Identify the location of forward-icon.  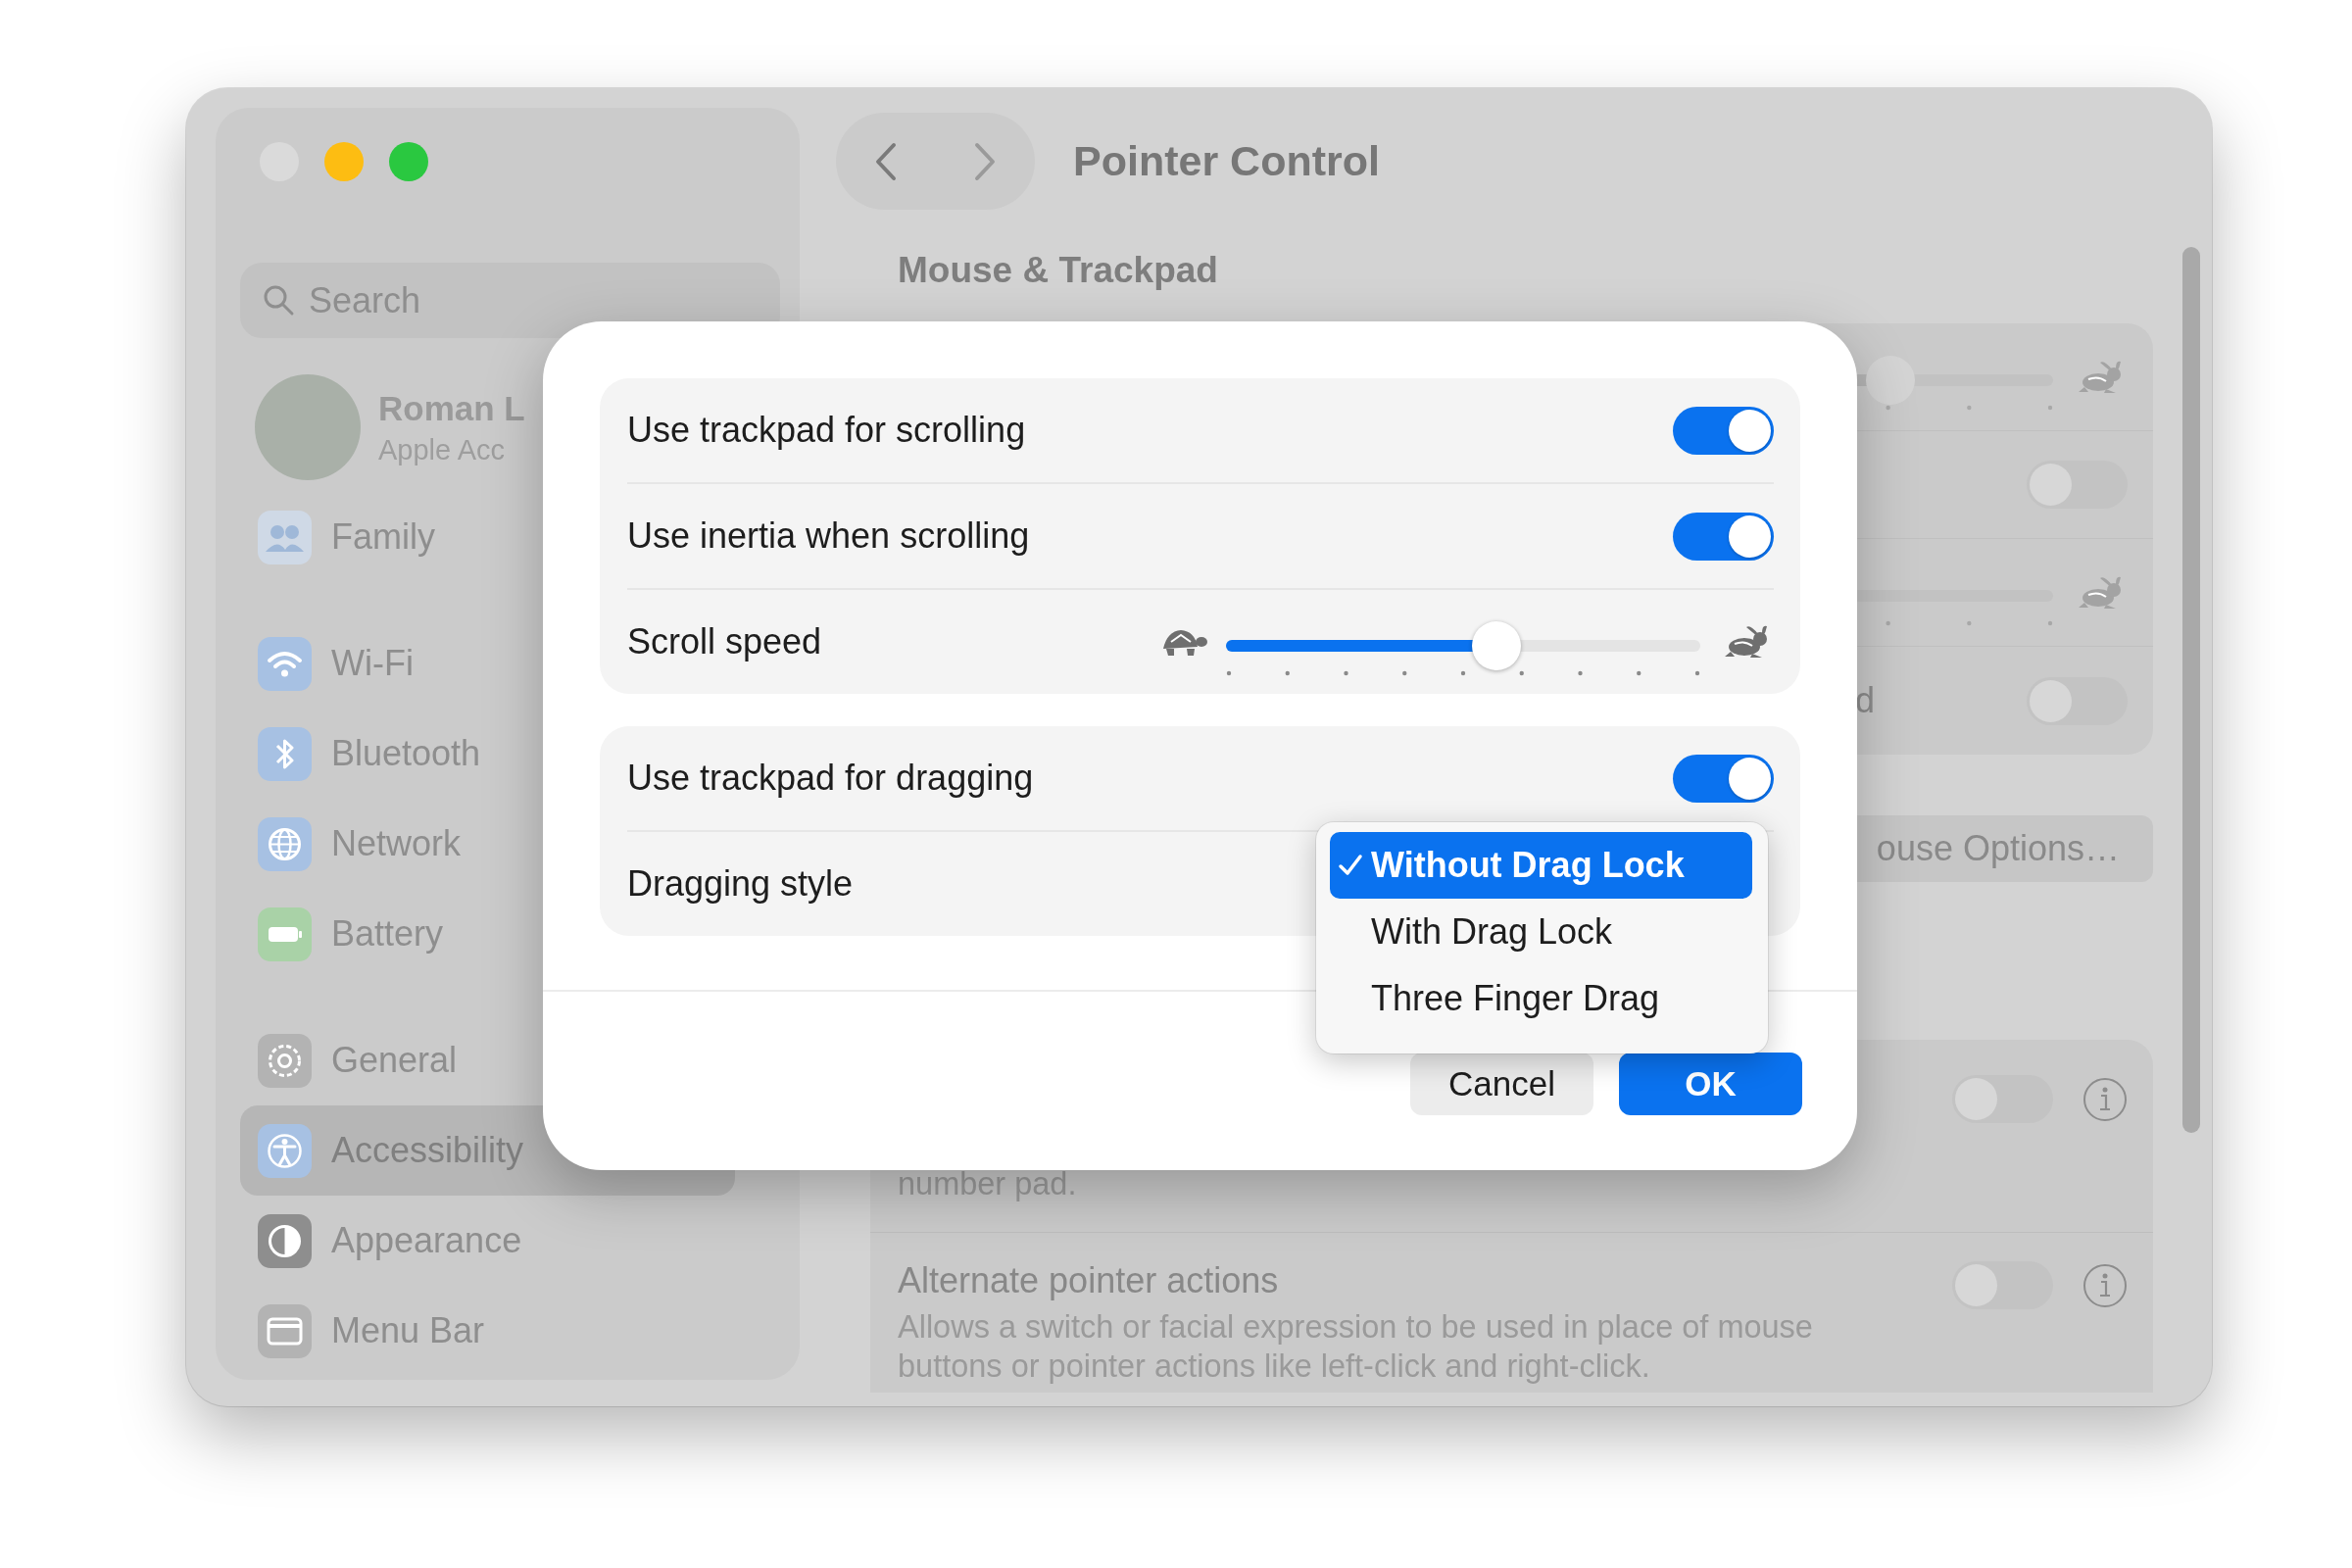
(985, 161).